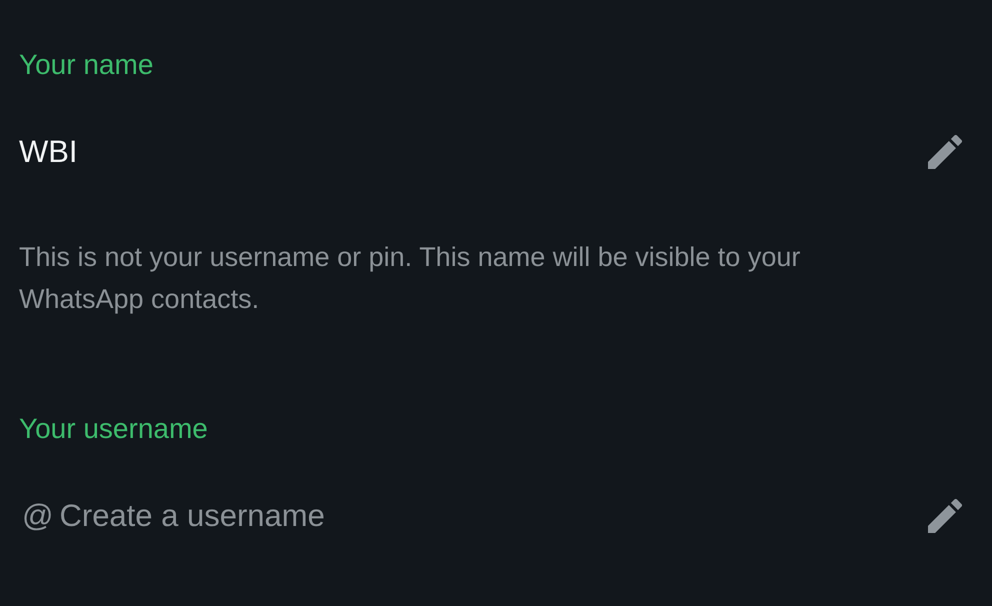 This screenshot has height=606, width=992. What do you see at coordinates (48, 152) in the screenshot?
I see `name-value: WBI` at bounding box center [48, 152].